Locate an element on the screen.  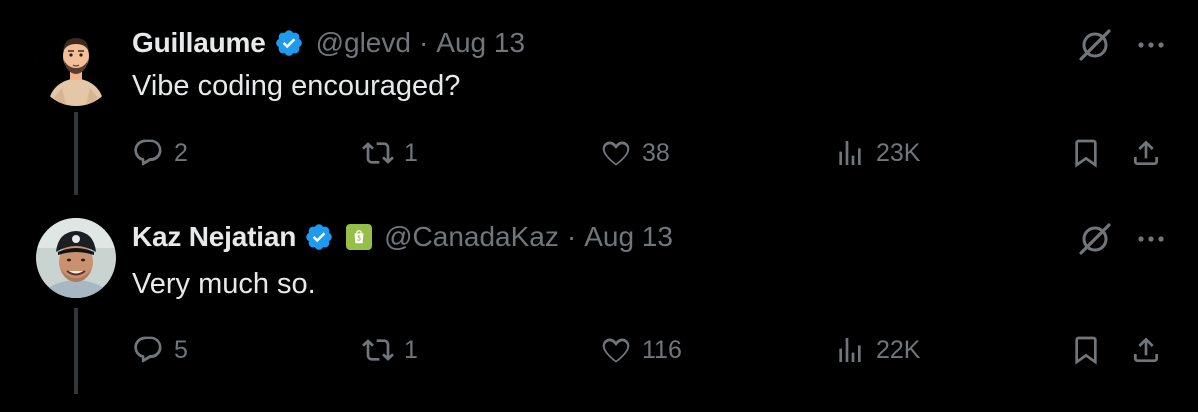
tweet-header: Guillaume @glevd · Aug 13 is located at coordinates (328, 43).